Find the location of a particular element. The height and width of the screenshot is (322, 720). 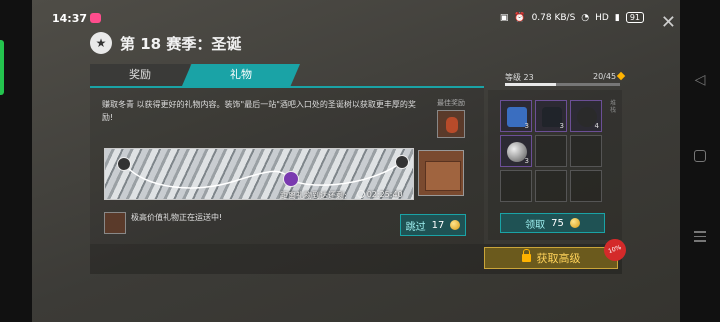

start-pin-icon is located at coordinates (124, 164).